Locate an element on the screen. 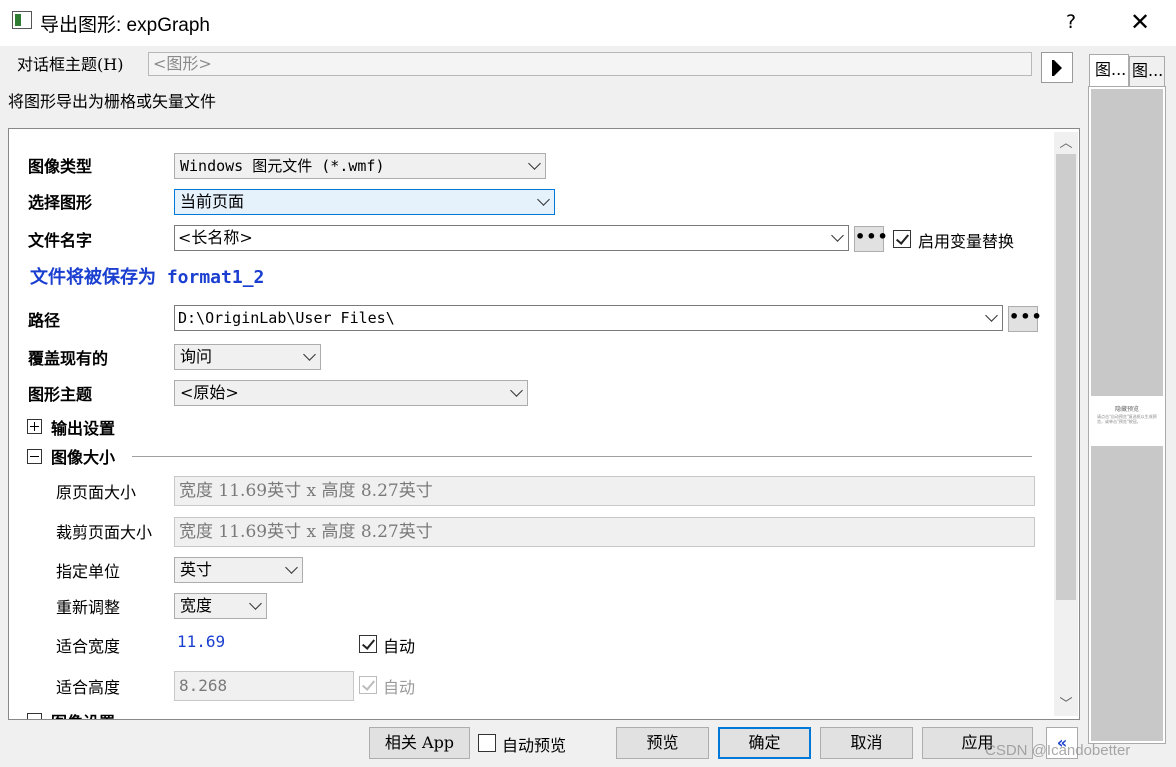 The height and width of the screenshot is (767, 1176). crop-page-size-field: 宽度 11.69英寸 x 高度 8.27英寸 is located at coordinates (604, 532).